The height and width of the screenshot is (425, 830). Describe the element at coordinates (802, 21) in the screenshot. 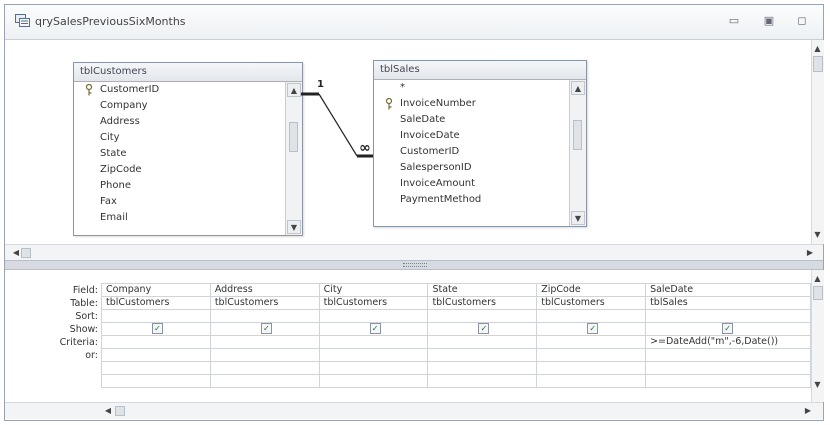

I see `close-icon: ◻` at that location.